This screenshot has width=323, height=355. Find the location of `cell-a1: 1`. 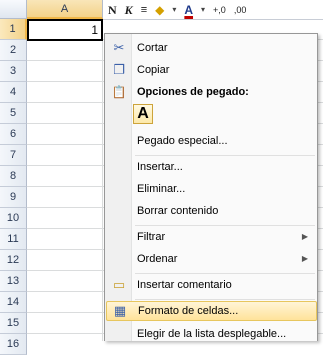

cell-a1: 1 is located at coordinates (65, 30).